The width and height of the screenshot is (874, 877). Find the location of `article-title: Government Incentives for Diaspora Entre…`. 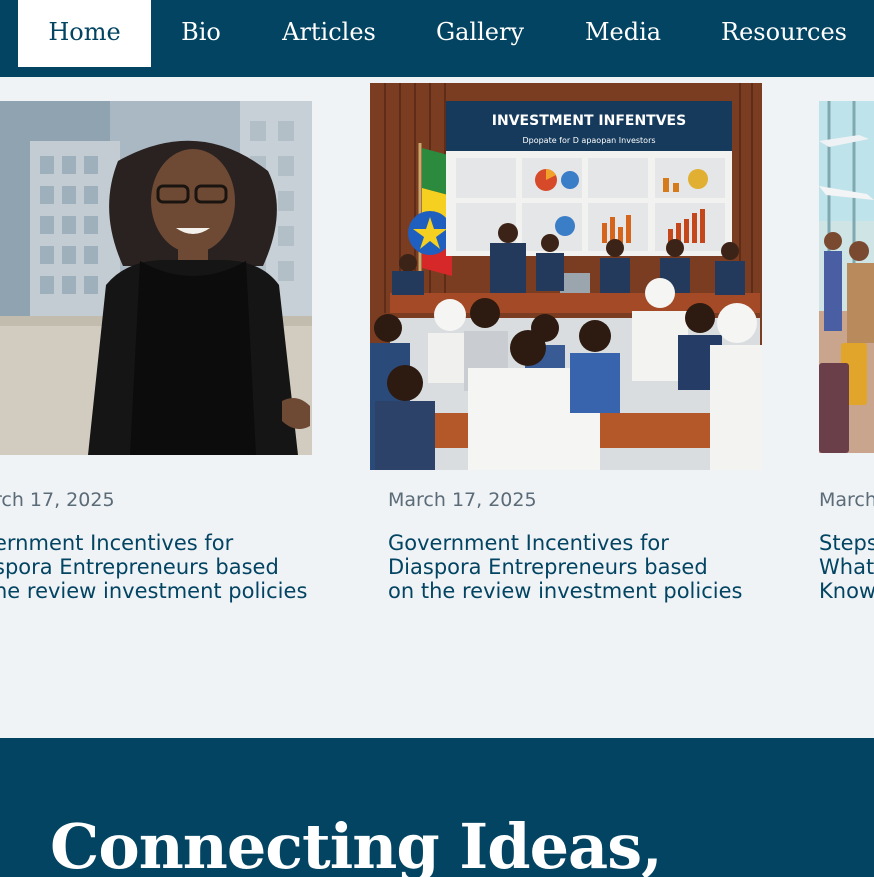

article-title: Government Incentives for Diaspora Entre… is located at coordinates (565, 567).